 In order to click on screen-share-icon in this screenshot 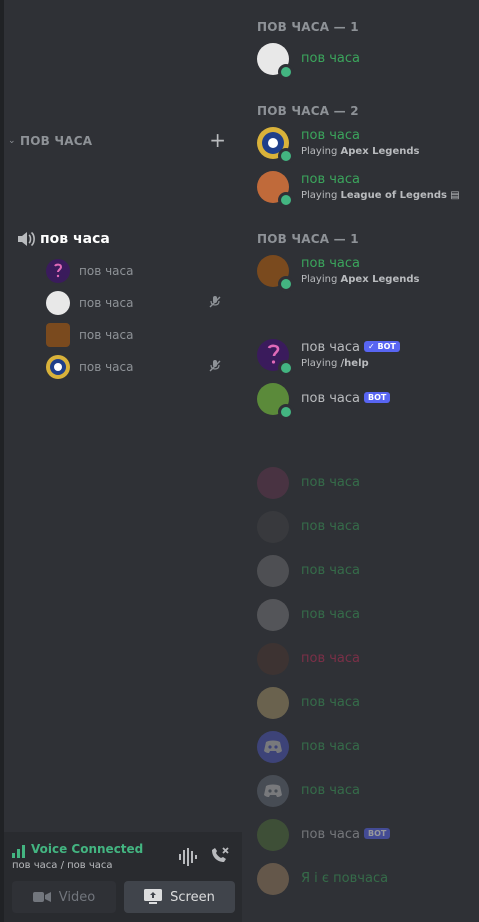, I will do `click(153, 896)`.